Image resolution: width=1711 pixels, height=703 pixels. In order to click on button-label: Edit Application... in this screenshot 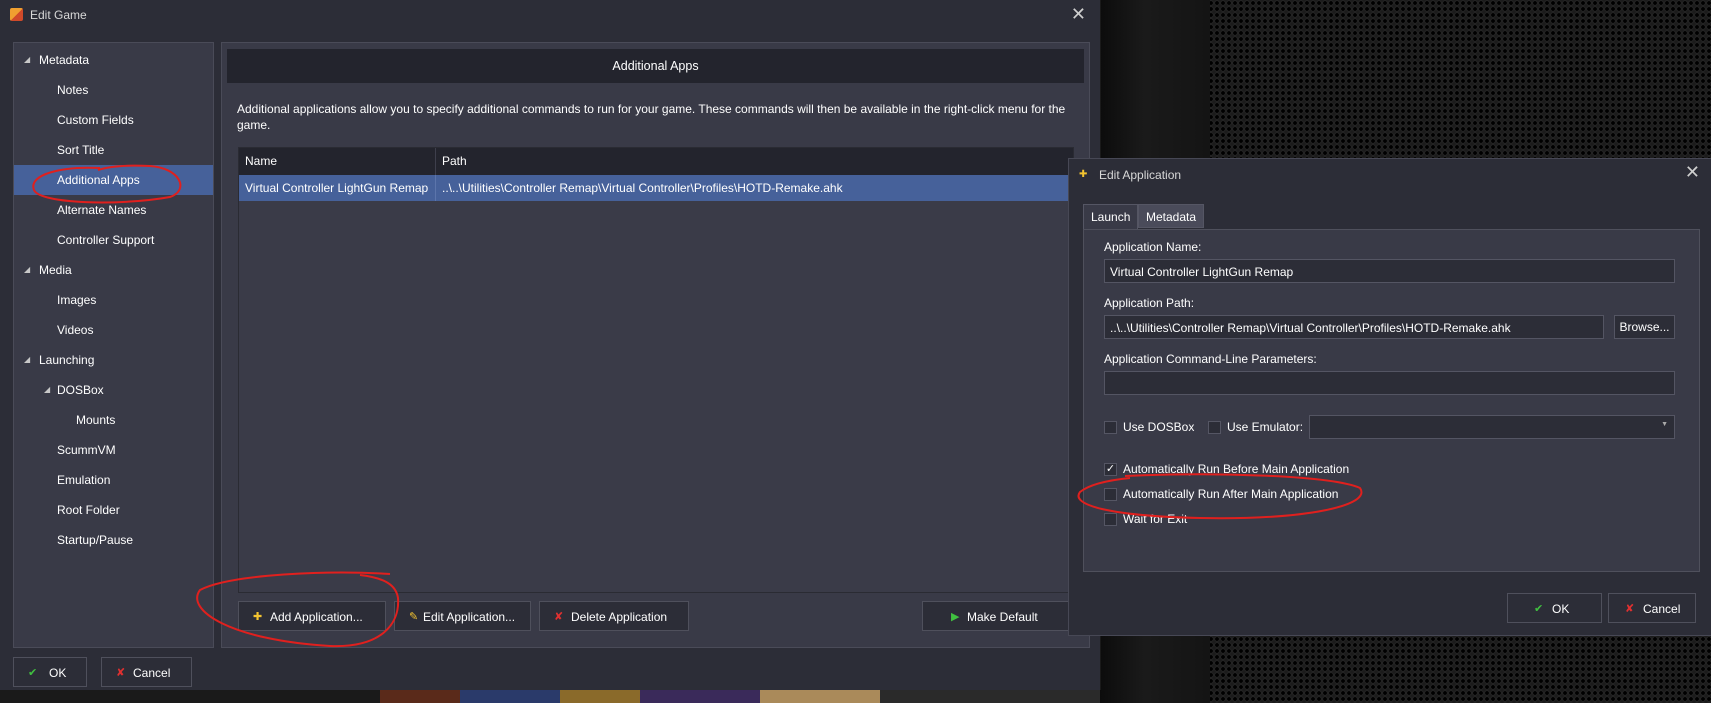, I will do `click(469, 617)`.